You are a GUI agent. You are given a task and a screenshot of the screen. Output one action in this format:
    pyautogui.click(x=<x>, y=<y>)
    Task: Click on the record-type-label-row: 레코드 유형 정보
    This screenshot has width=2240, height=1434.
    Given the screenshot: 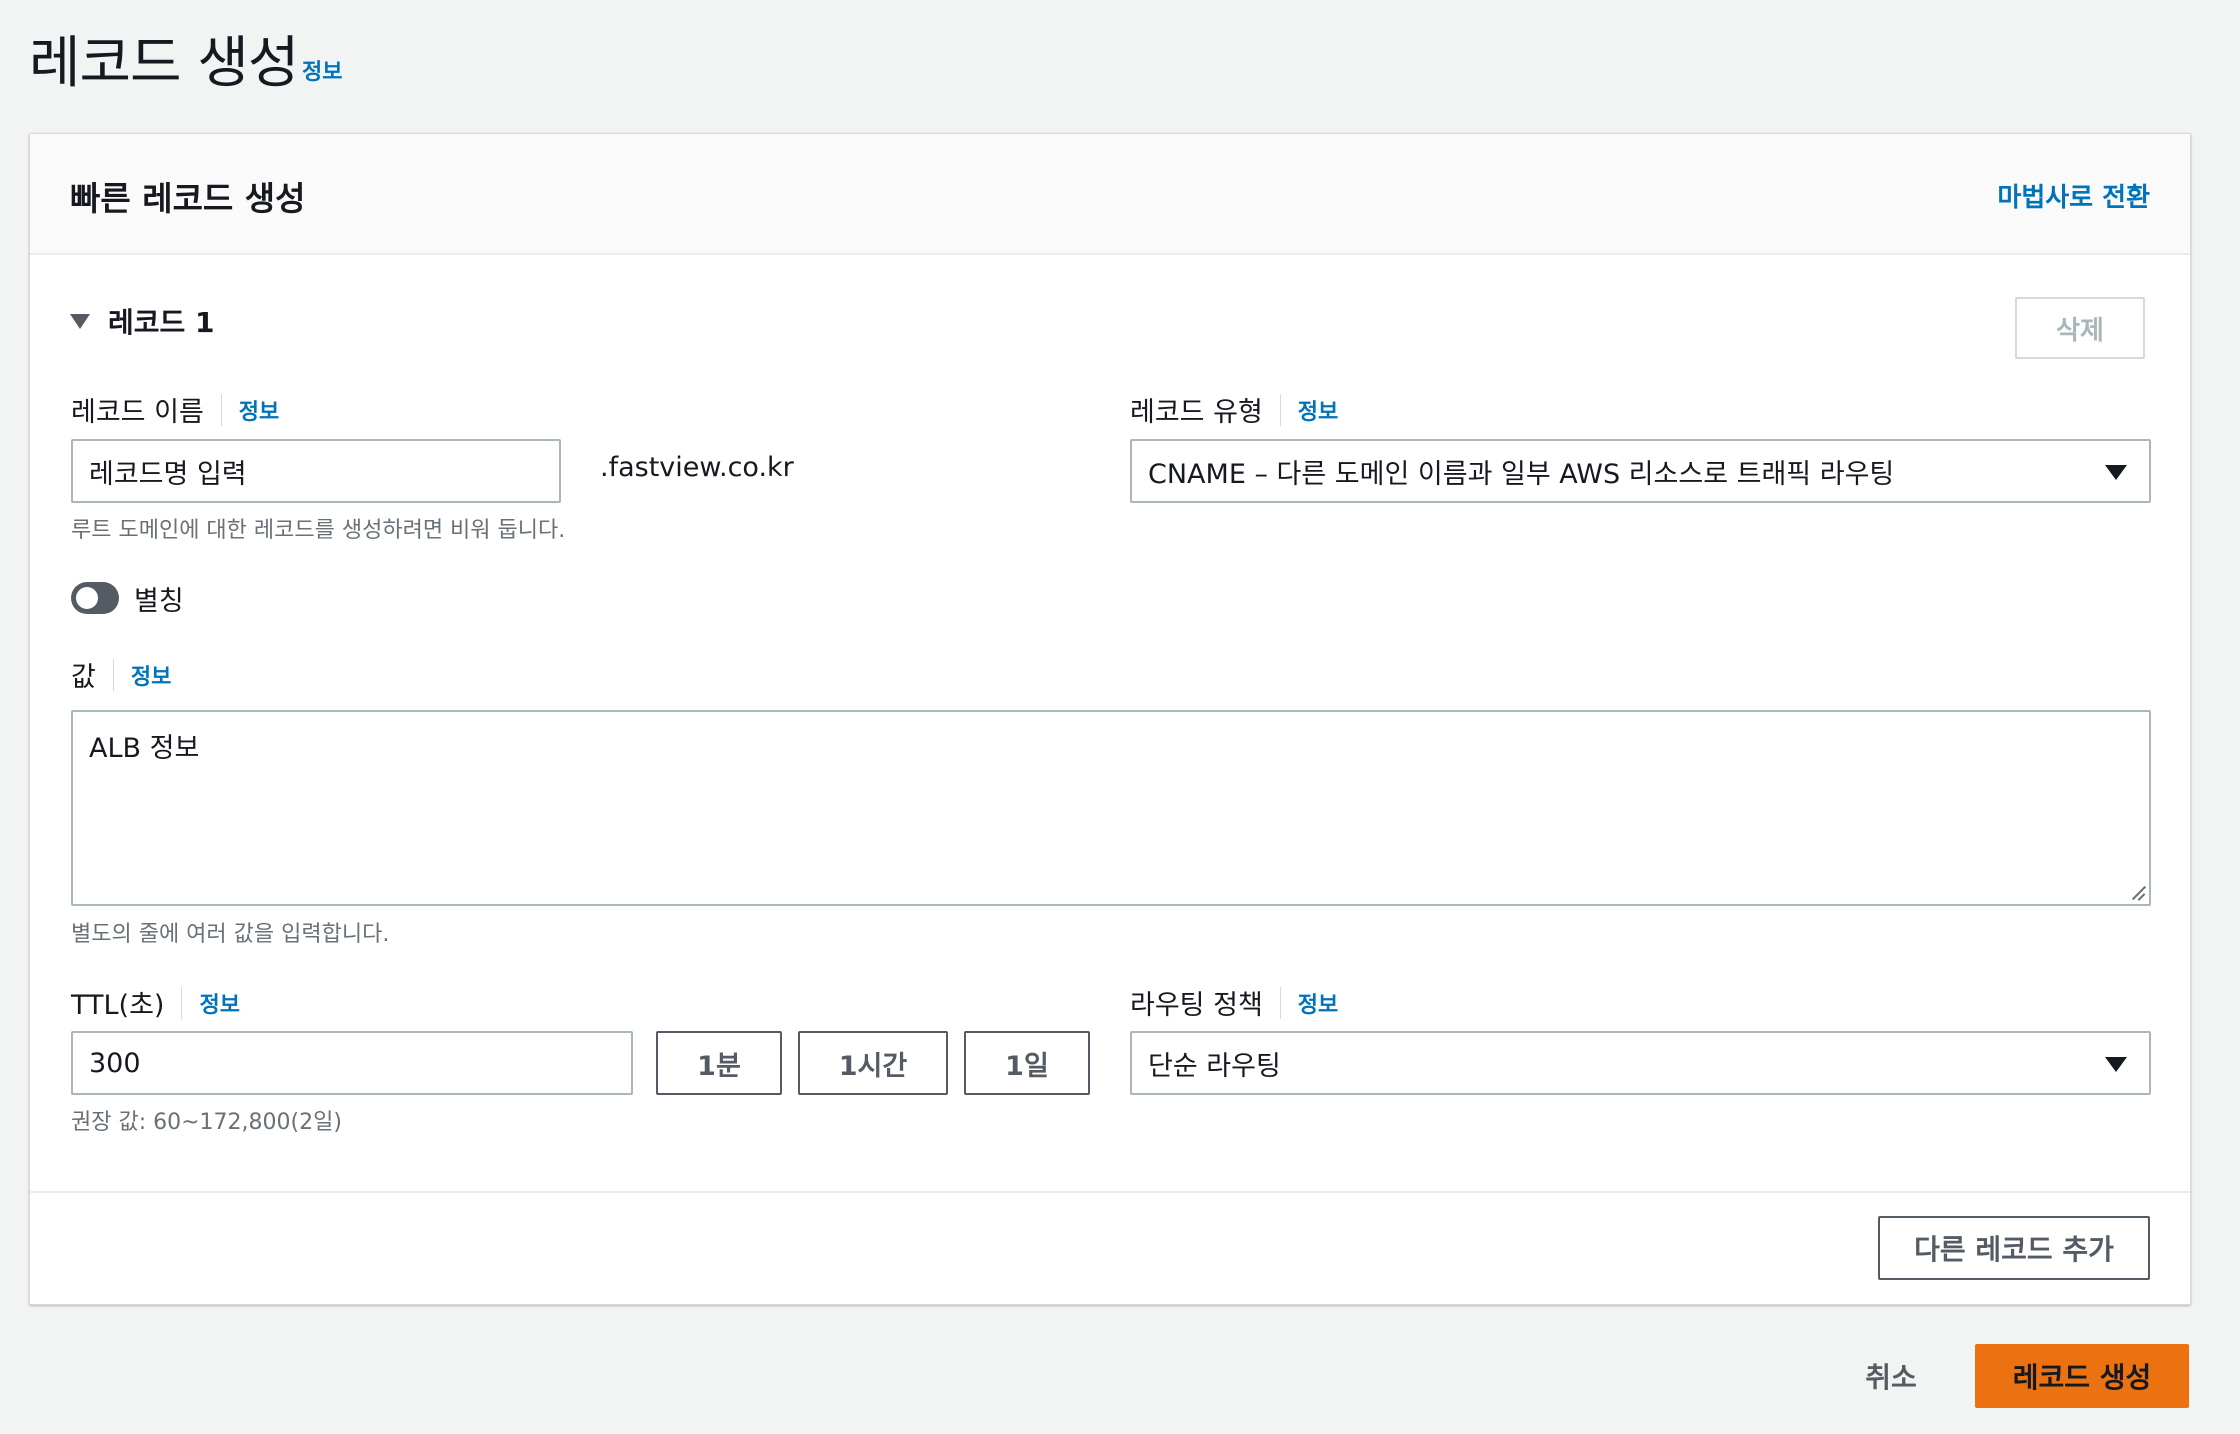 What is the action you would take?
    pyautogui.click(x=1234, y=409)
    